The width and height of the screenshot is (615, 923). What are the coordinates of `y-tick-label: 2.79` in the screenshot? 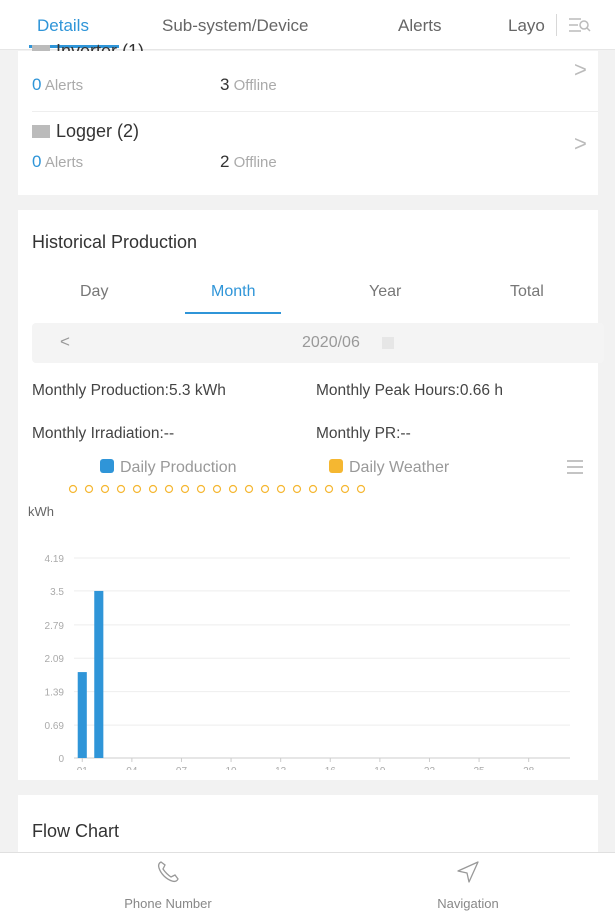 It's located at (55, 626).